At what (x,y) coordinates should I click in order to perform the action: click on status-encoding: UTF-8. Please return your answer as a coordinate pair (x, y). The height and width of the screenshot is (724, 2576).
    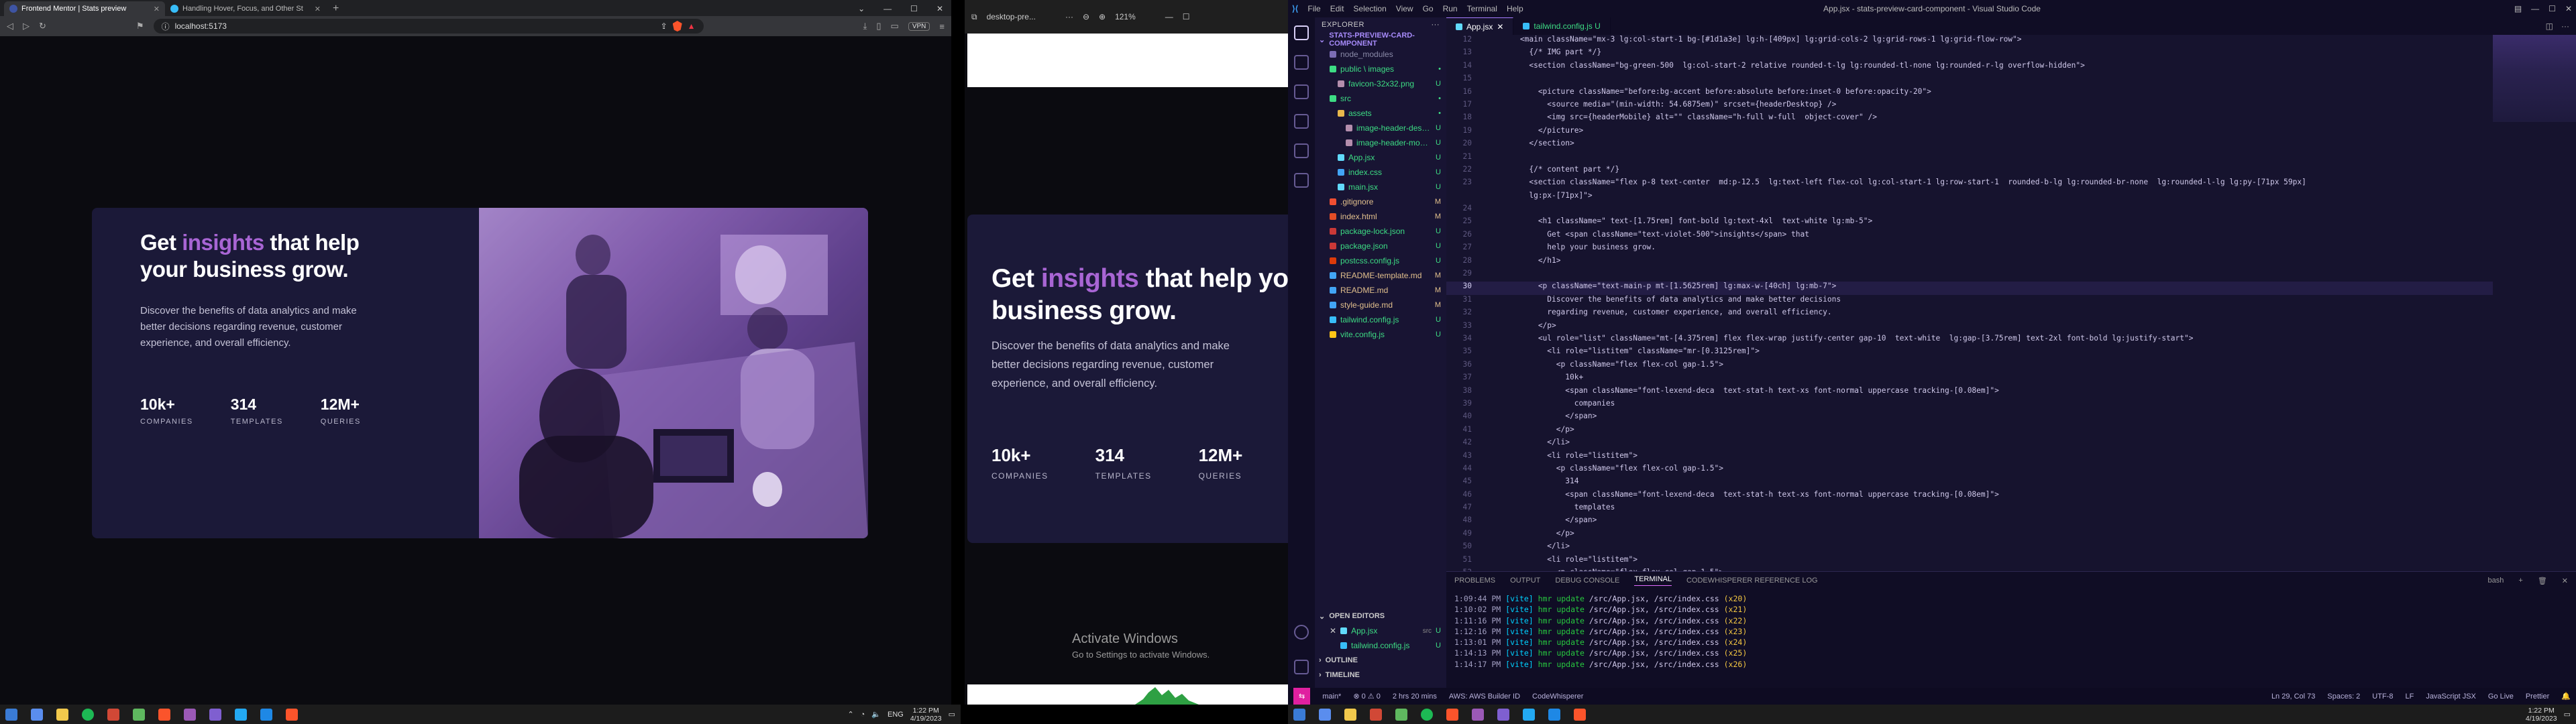
    Looking at the image, I should click on (2382, 696).